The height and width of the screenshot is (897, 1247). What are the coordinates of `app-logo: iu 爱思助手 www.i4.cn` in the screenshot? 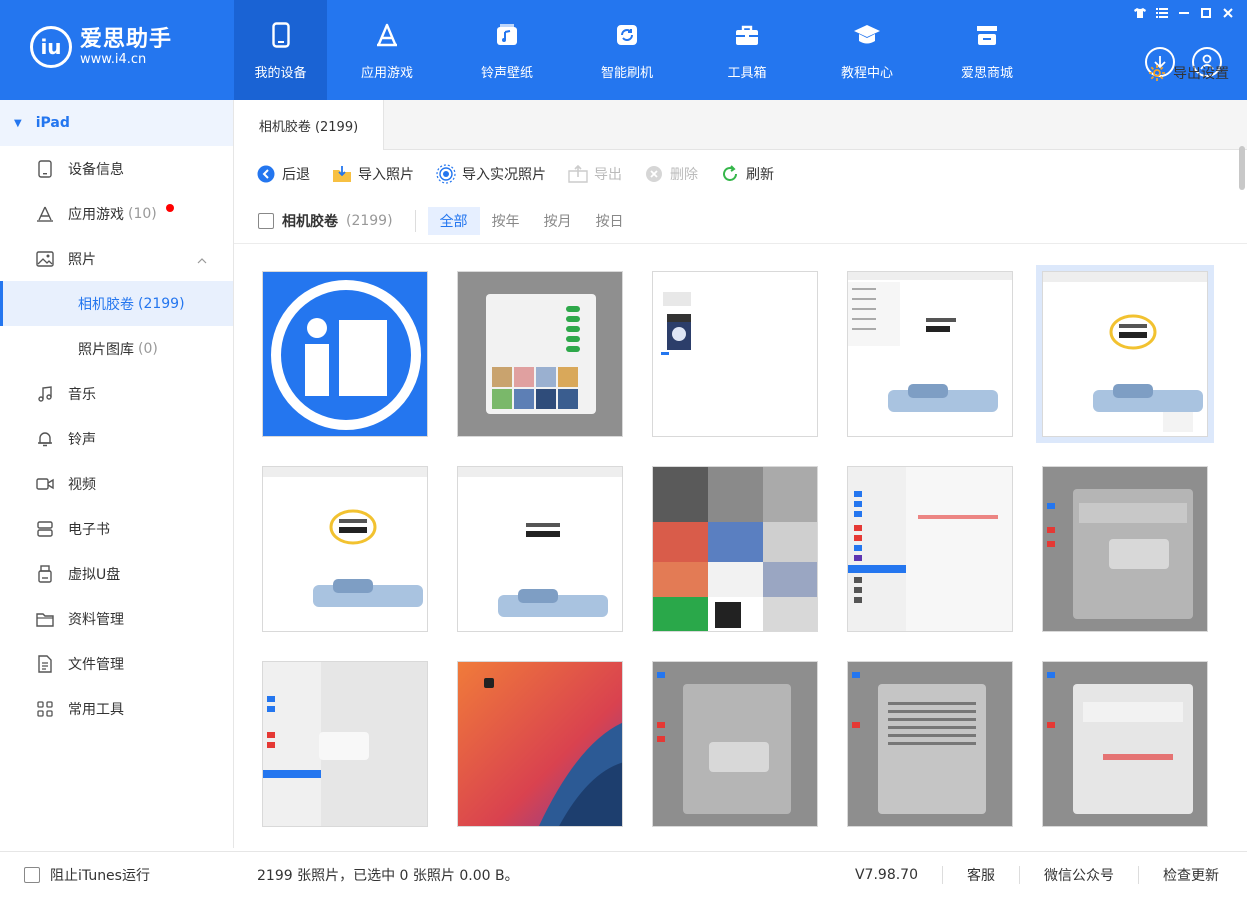 It's located at (101, 47).